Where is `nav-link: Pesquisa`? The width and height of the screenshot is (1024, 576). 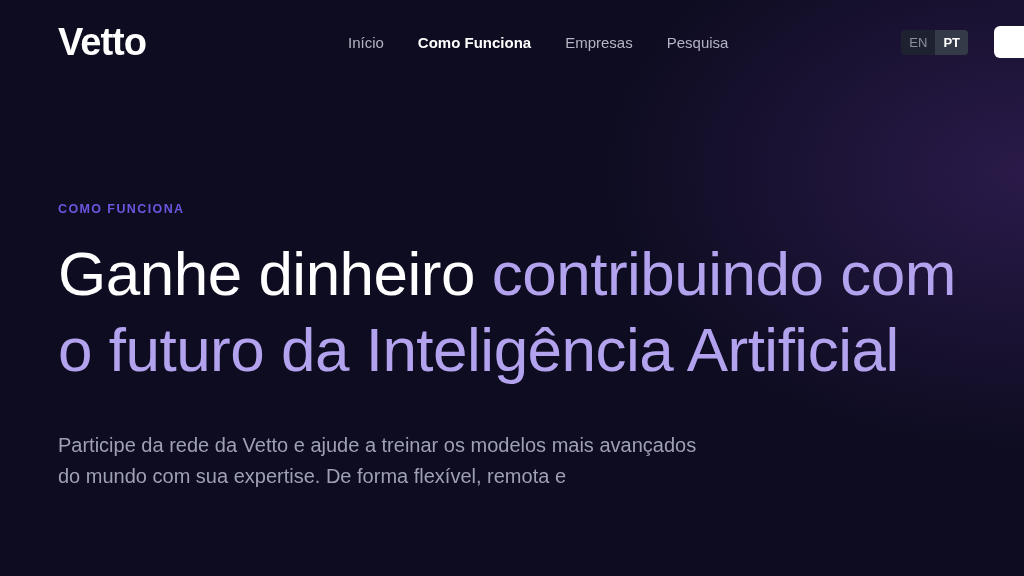
nav-link: Pesquisa is located at coordinates (697, 42).